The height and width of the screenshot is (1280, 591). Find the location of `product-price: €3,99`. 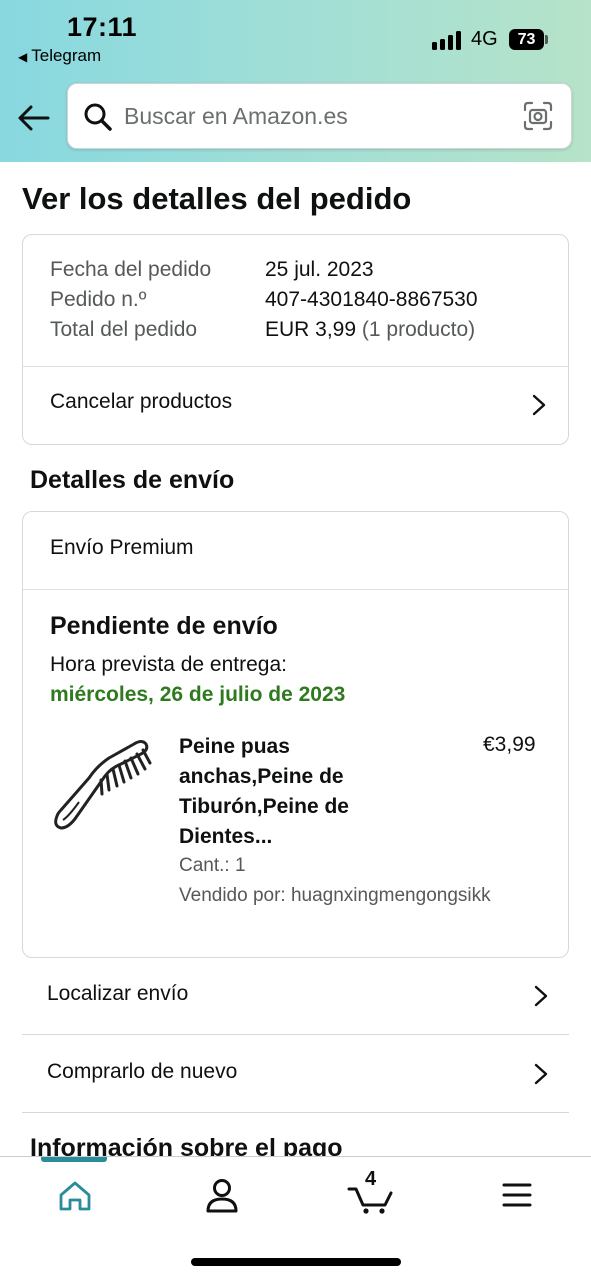

product-price: €3,99 is located at coordinates (509, 744).